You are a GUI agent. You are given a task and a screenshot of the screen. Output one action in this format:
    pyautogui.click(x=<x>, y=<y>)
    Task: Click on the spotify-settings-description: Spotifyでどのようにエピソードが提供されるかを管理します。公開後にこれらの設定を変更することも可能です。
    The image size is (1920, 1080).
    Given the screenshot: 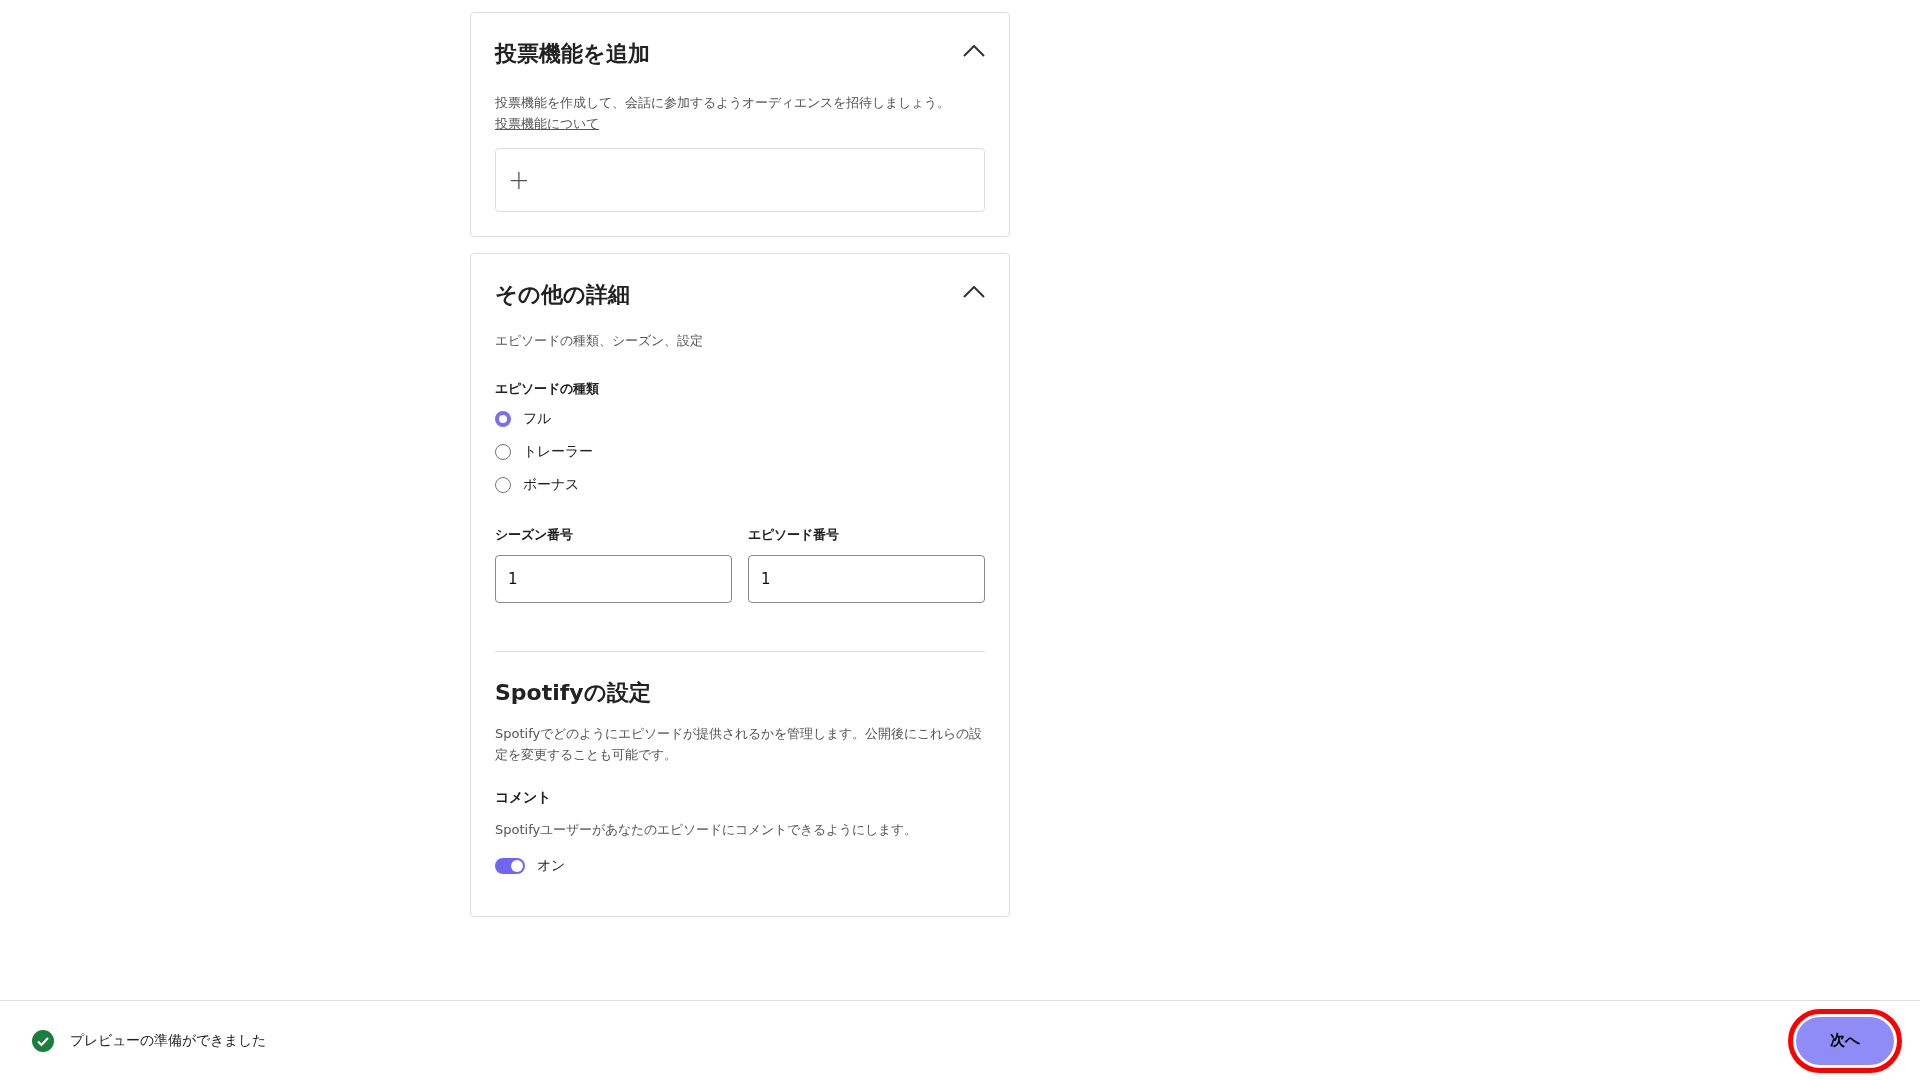 What is the action you would take?
    pyautogui.click(x=739, y=744)
    